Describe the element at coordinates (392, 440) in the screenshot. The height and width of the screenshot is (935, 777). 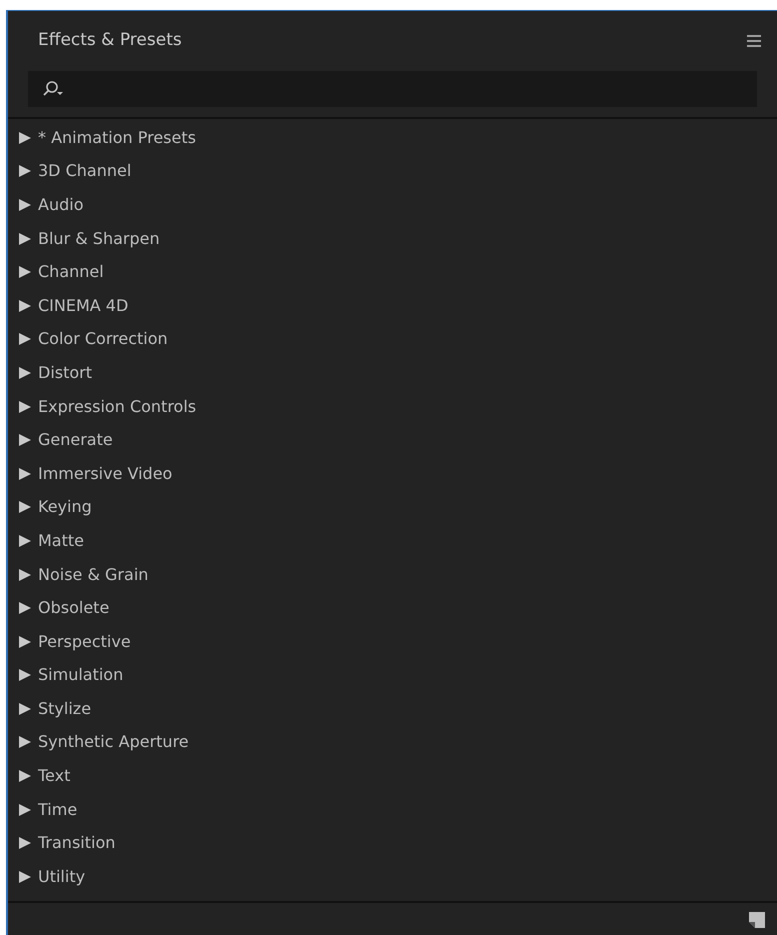
I see `category-item: Generate` at that location.